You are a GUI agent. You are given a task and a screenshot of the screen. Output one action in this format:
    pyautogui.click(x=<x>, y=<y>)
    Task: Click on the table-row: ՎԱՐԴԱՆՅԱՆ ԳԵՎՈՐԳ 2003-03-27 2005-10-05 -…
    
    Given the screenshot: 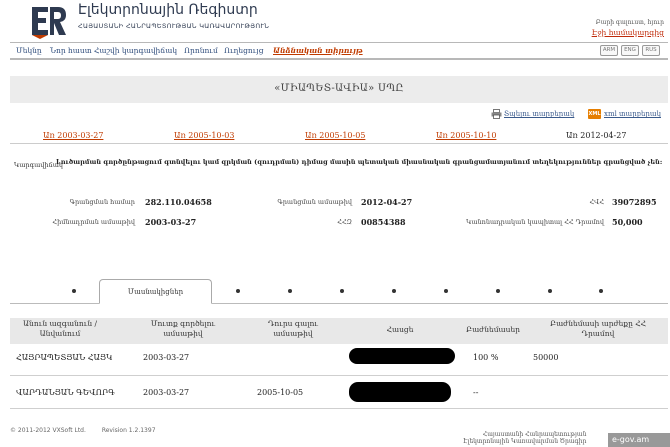 What is the action you would take?
    pyautogui.click(x=339, y=392)
    